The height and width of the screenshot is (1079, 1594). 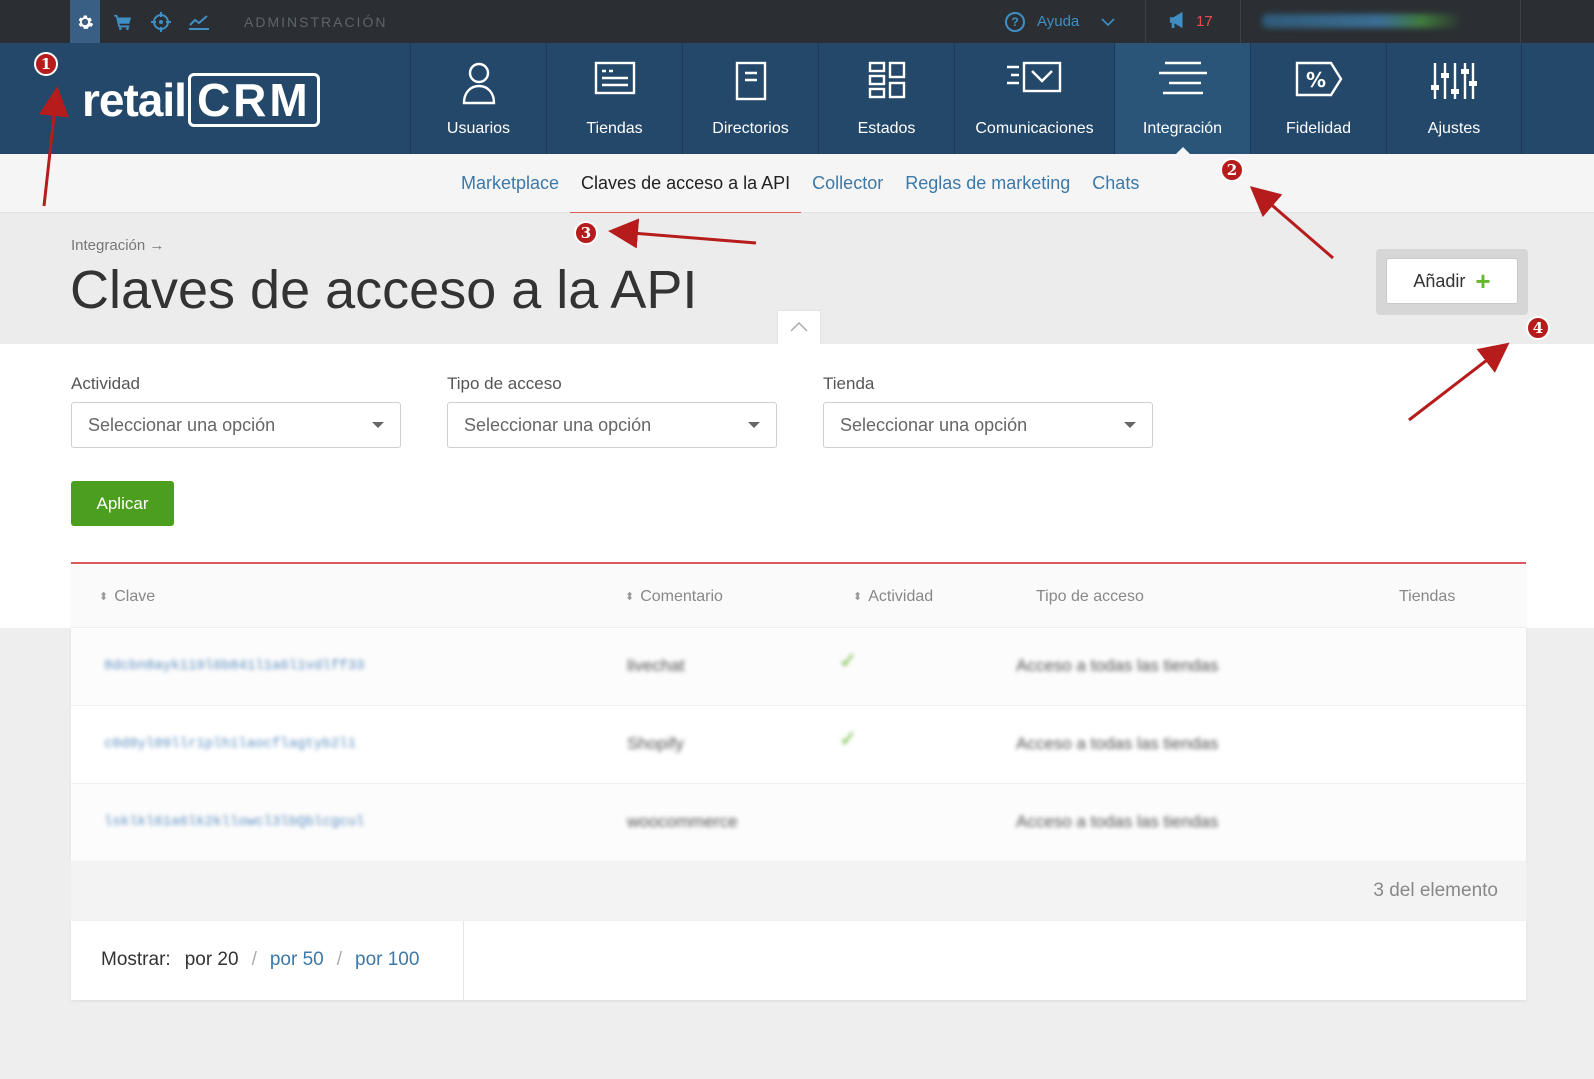 I want to click on annotation-badge: 2, so click(x=1232, y=170).